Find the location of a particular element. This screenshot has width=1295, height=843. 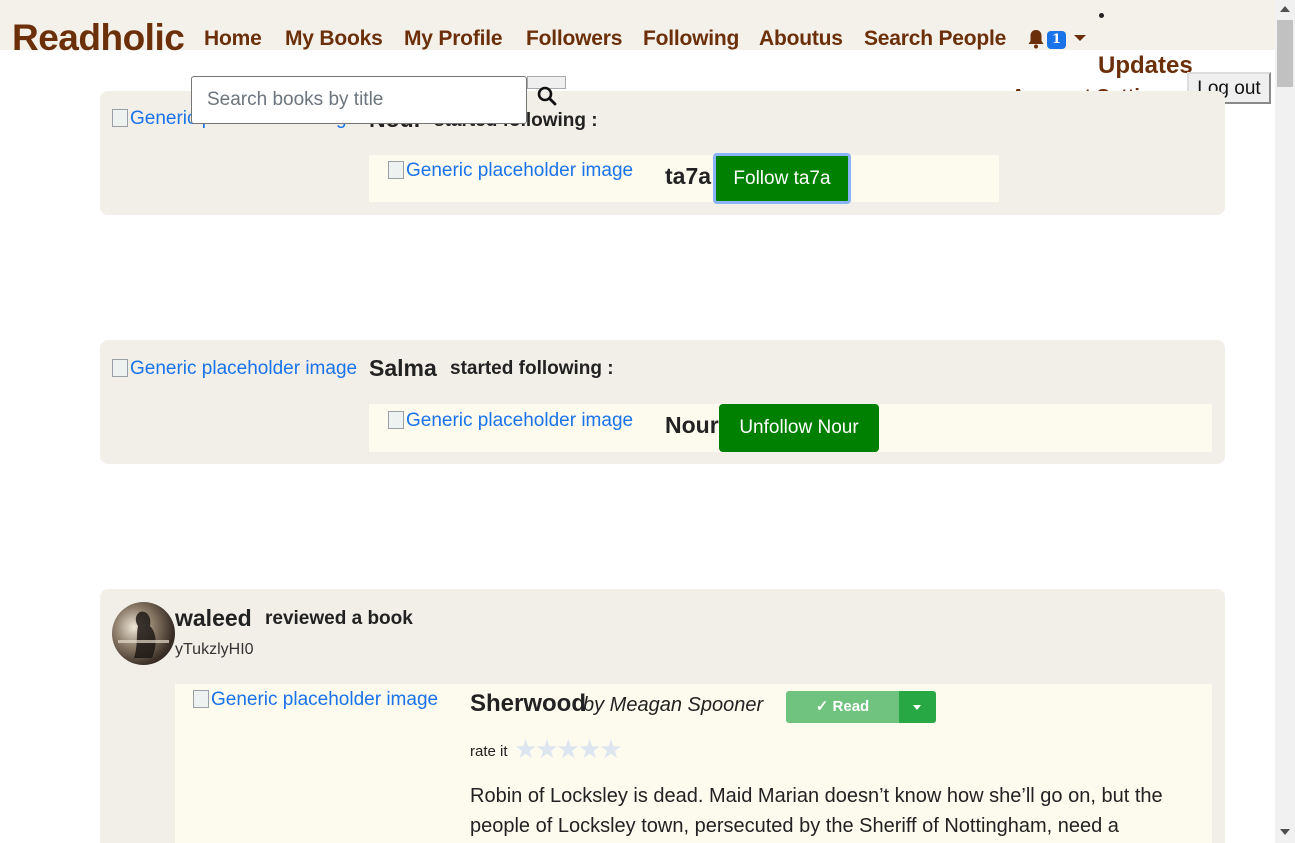

activity-actor: waleed is located at coordinates (213, 618).